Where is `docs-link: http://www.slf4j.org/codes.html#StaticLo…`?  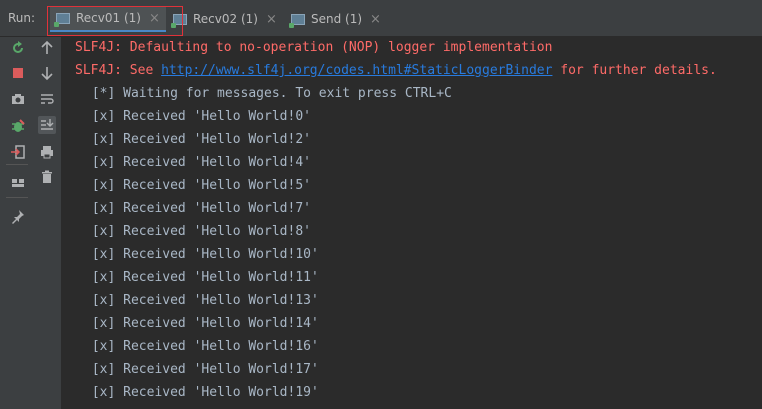 docs-link: http://www.slf4j.org/codes.html#StaticLo… is located at coordinates (356, 70).